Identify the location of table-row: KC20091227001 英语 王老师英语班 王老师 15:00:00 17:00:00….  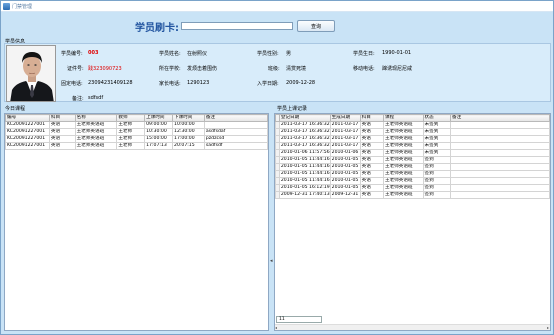
(136, 139).